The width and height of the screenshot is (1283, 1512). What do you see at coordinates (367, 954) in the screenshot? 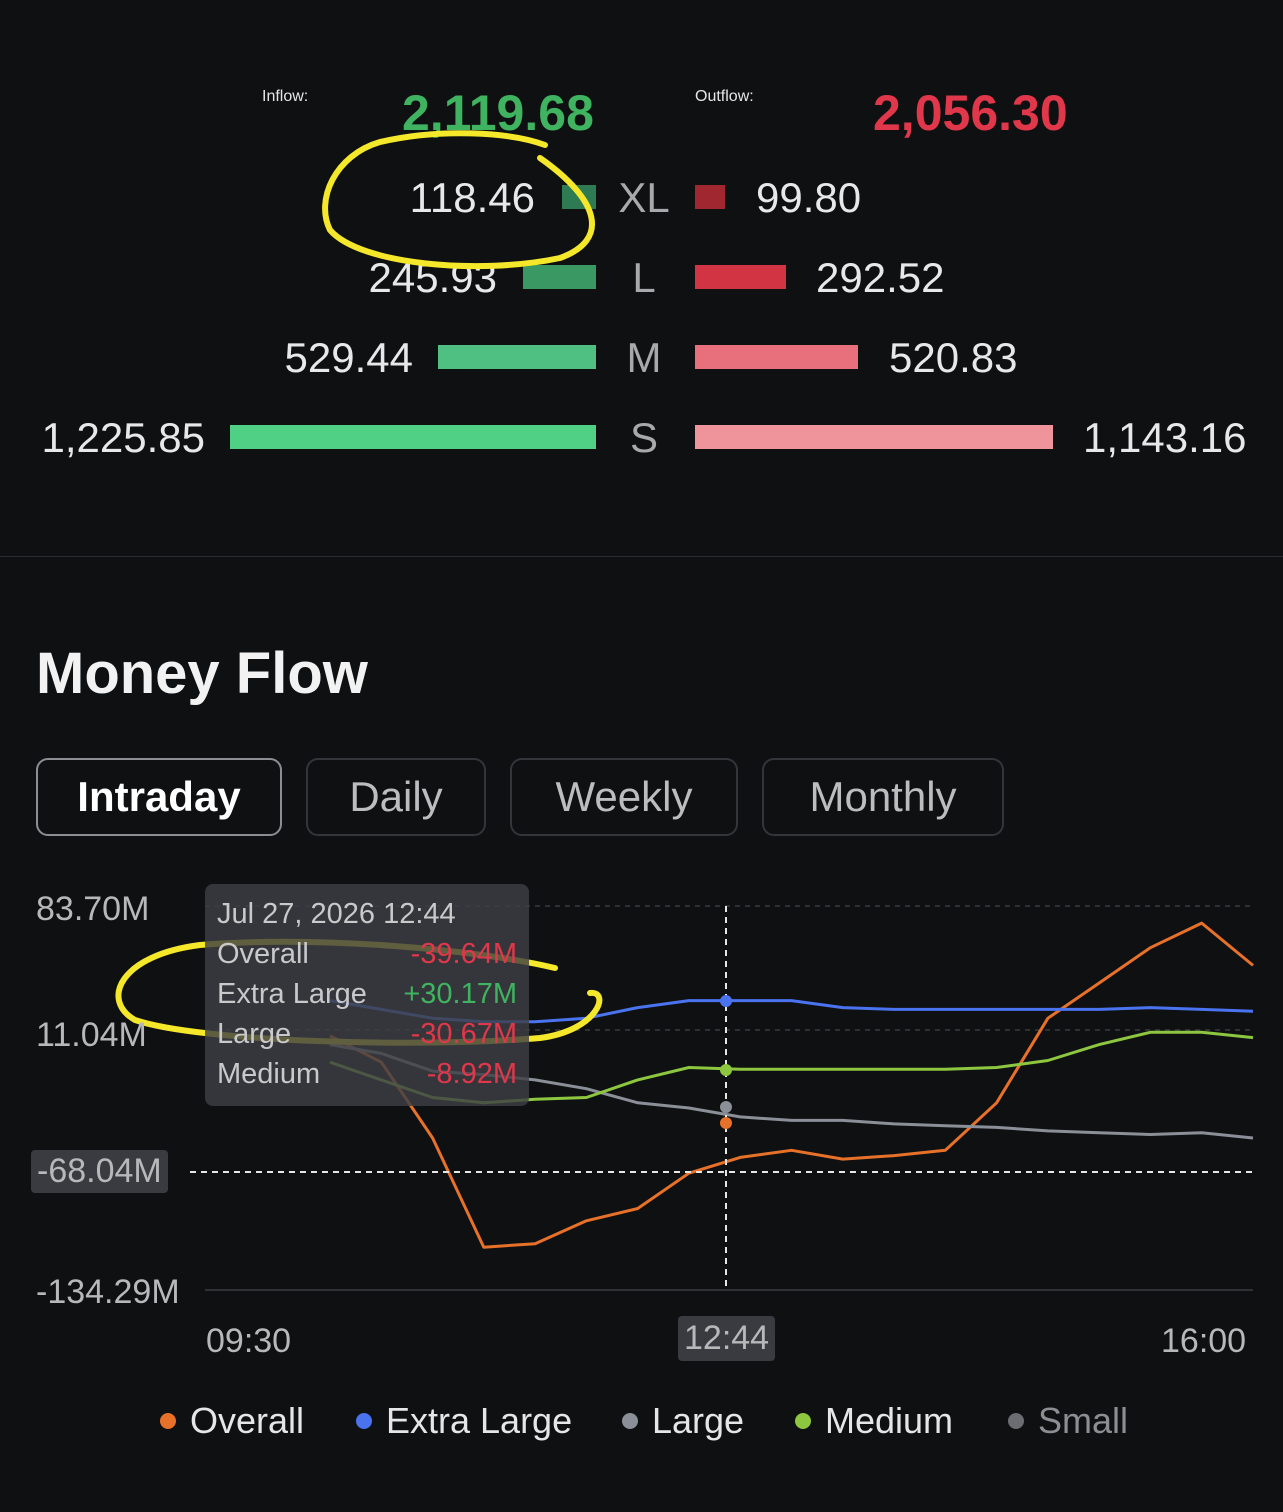
I see `tooltip-row-overall: Overall -39.64M` at bounding box center [367, 954].